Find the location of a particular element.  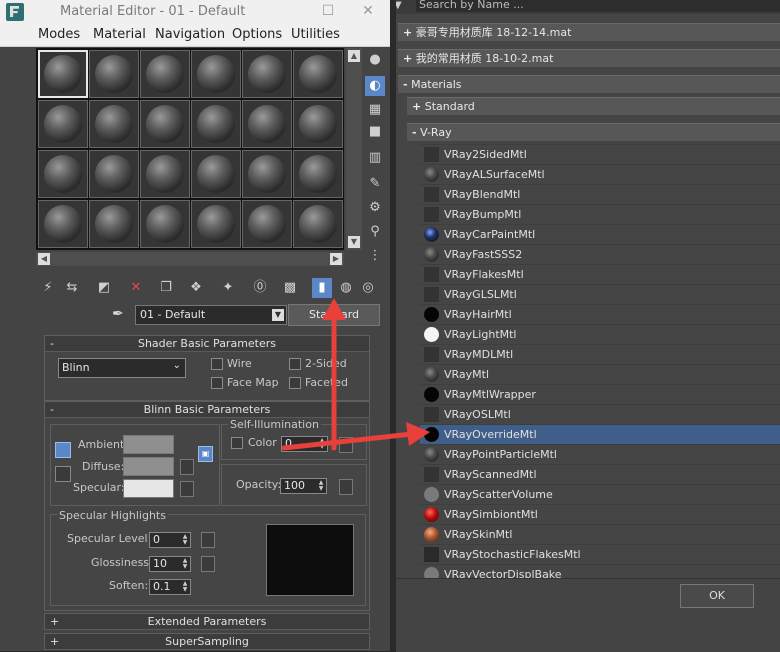

list-item: VRayOSLMtl is located at coordinates (600, 414).